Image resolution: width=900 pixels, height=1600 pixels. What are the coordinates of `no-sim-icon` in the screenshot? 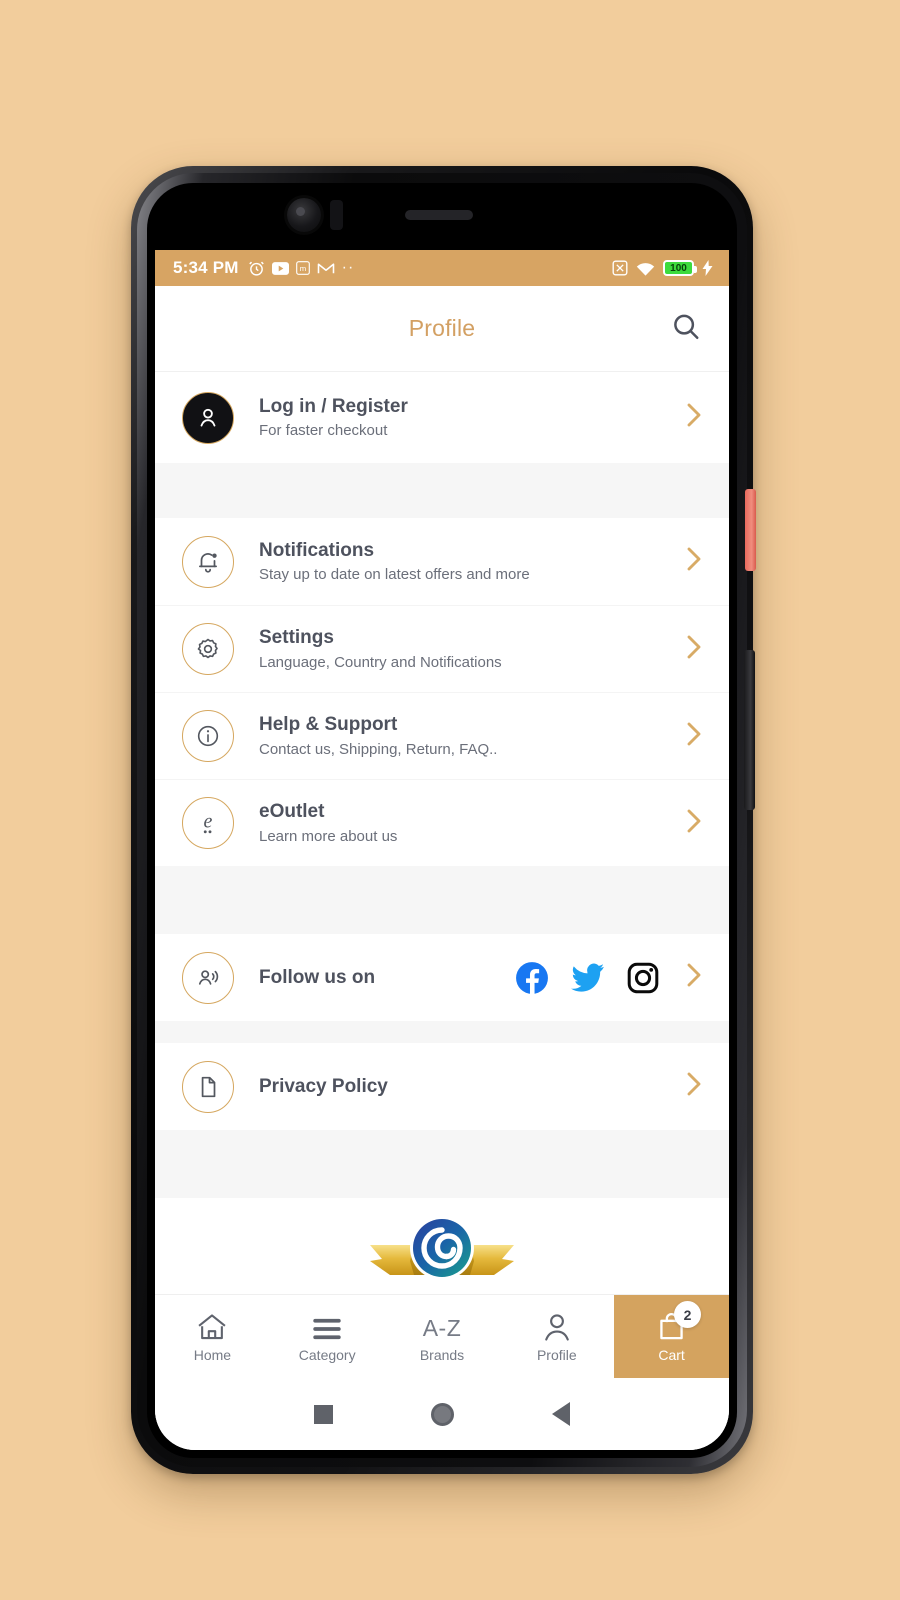 It's located at (620, 268).